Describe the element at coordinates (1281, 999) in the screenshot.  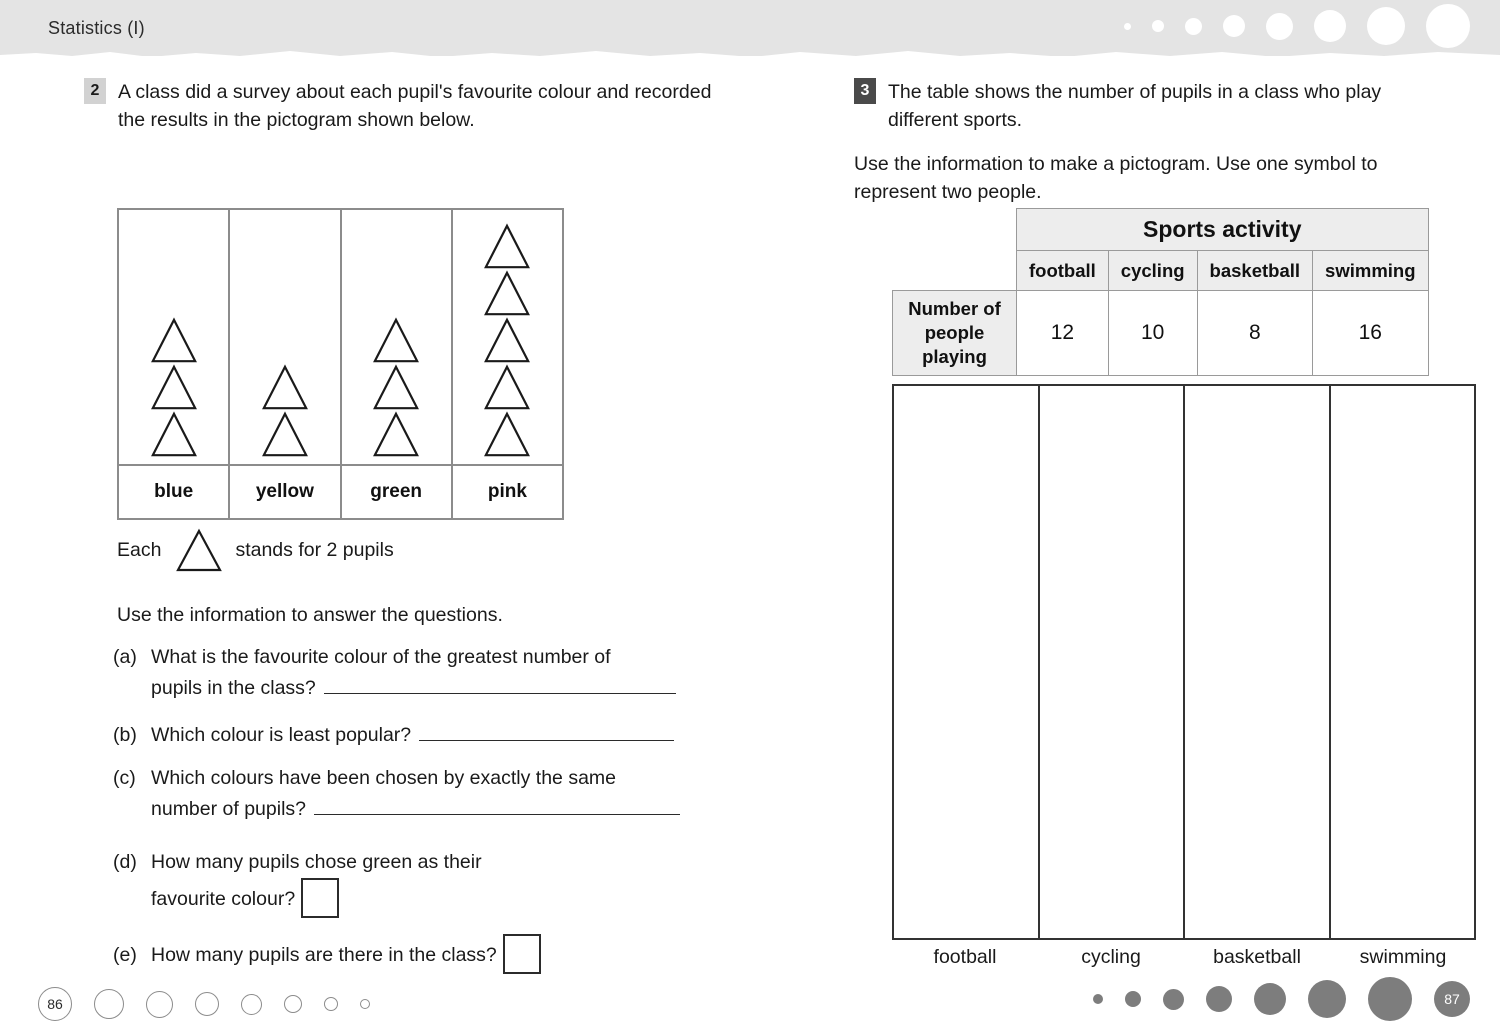
I see `right-page-footer: 87` at that location.